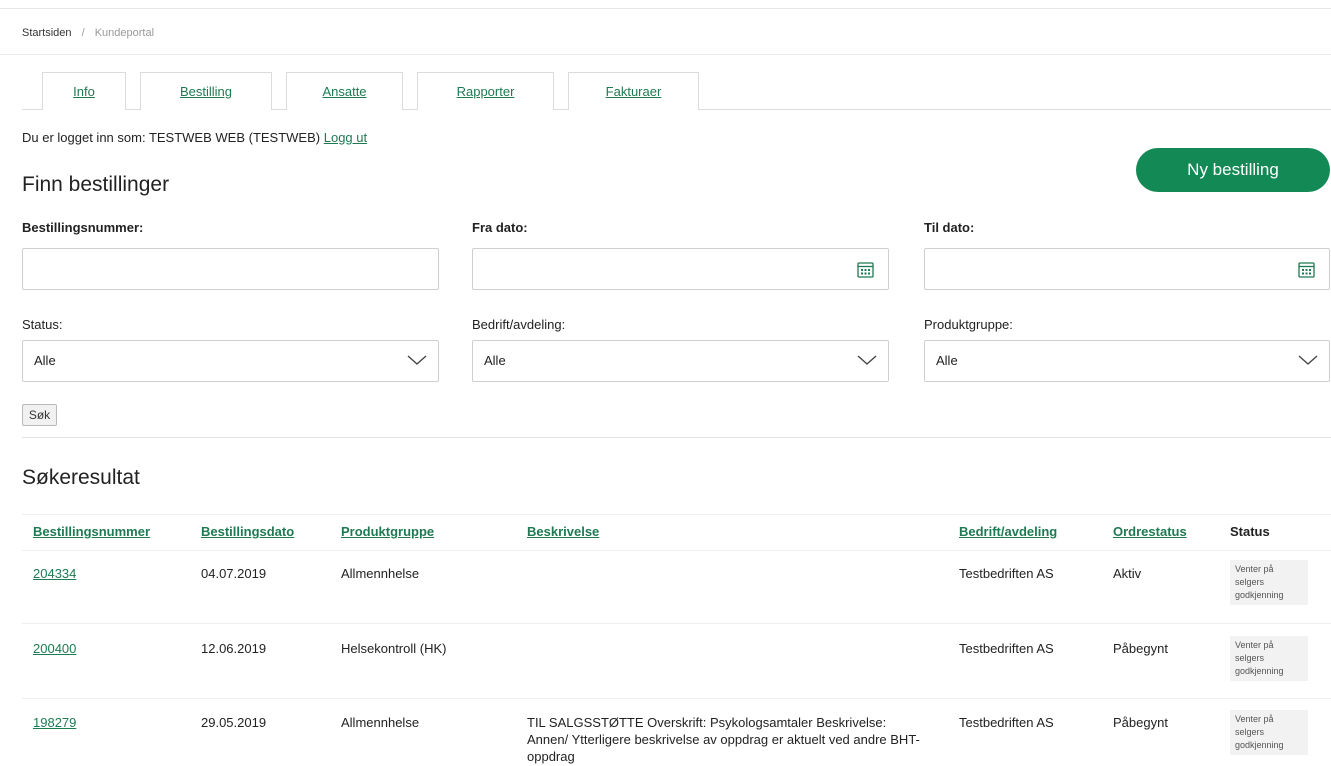  What do you see at coordinates (124, 33) in the screenshot?
I see `breadcrumb-current: Kundeportal` at bounding box center [124, 33].